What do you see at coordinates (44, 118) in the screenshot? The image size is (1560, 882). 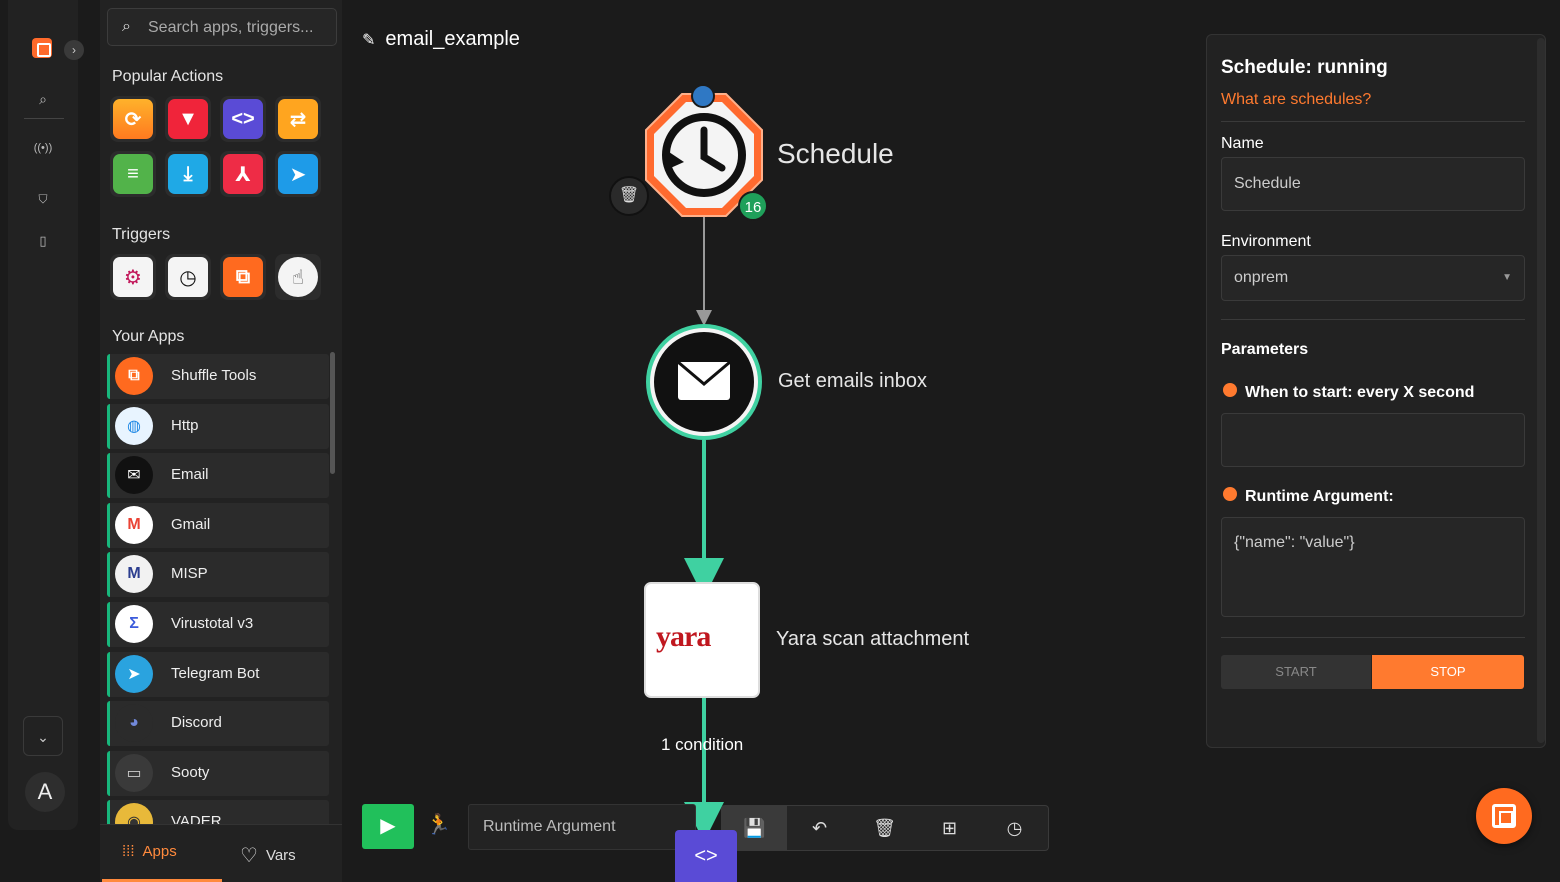 I see `rail-divider` at bounding box center [44, 118].